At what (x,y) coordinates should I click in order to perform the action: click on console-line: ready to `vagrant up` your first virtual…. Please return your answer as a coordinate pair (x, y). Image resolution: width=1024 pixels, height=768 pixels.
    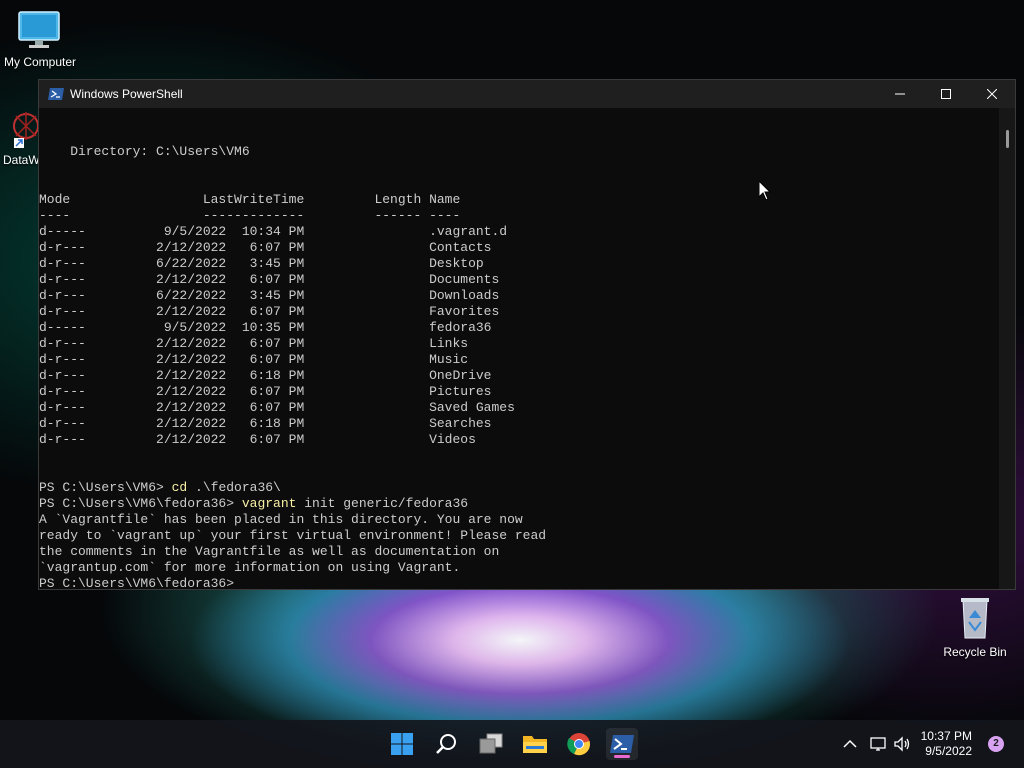
    Looking at the image, I should click on (293, 535).